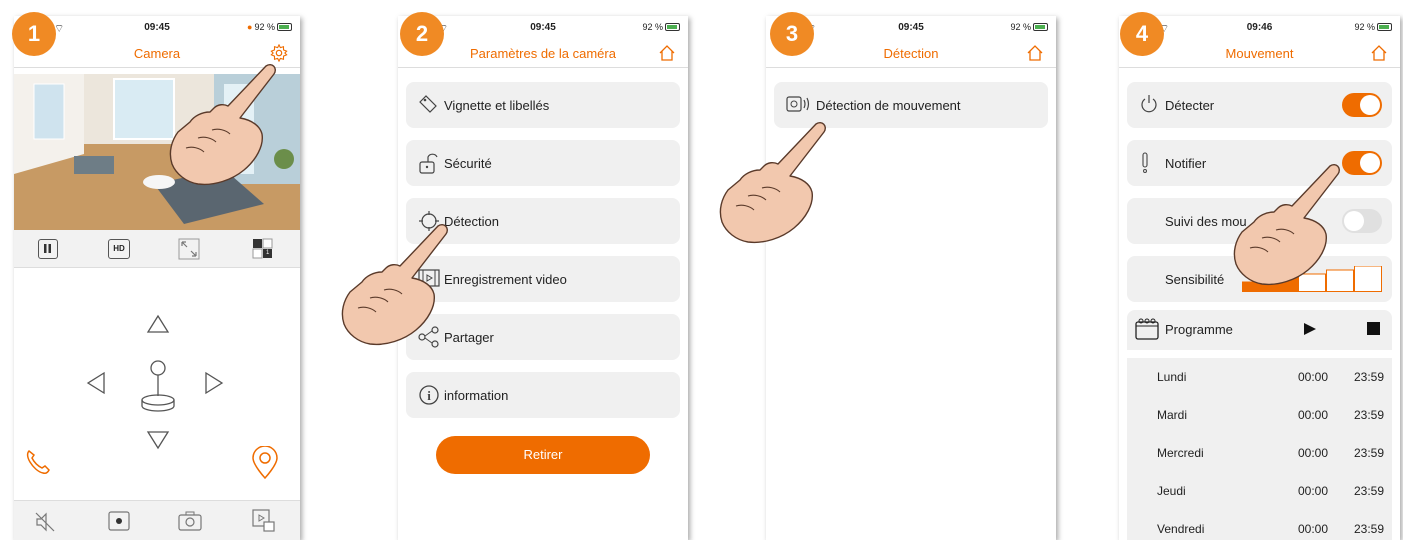 The image size is (1403, 540). I want to click on schedule-day: Lundi, so click(1172, 377).